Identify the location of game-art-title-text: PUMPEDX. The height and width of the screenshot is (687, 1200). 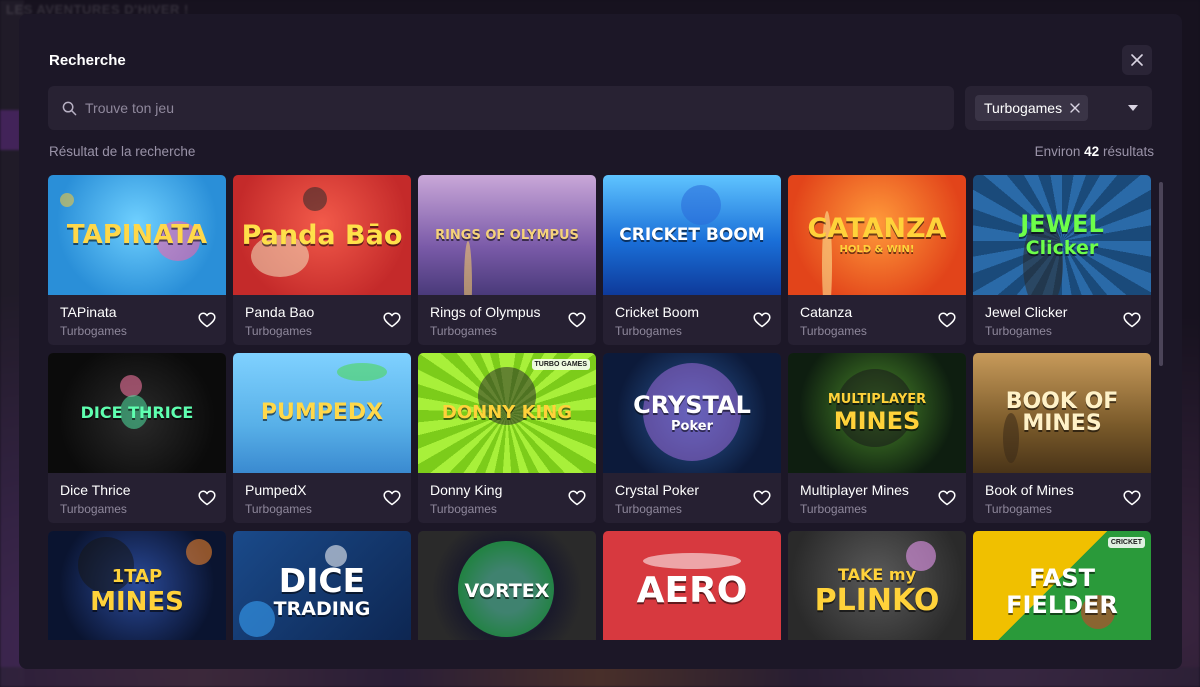
(322, 412).